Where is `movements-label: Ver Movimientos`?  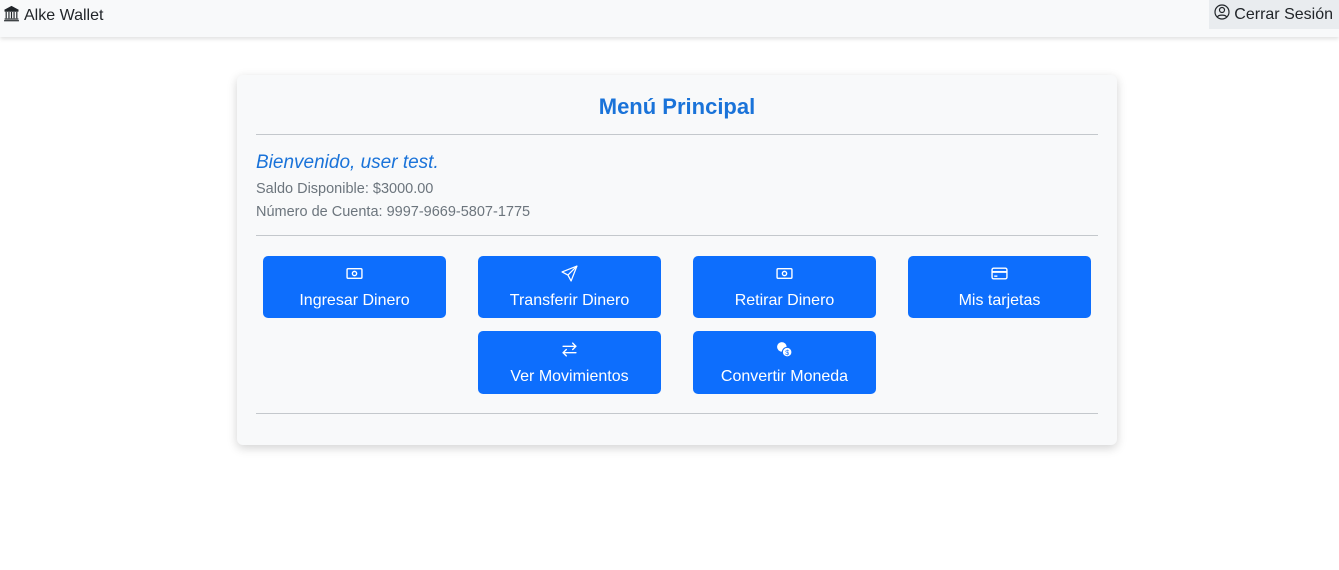 movements-label: Ver Movimientos is located at coordinates (569, 376).